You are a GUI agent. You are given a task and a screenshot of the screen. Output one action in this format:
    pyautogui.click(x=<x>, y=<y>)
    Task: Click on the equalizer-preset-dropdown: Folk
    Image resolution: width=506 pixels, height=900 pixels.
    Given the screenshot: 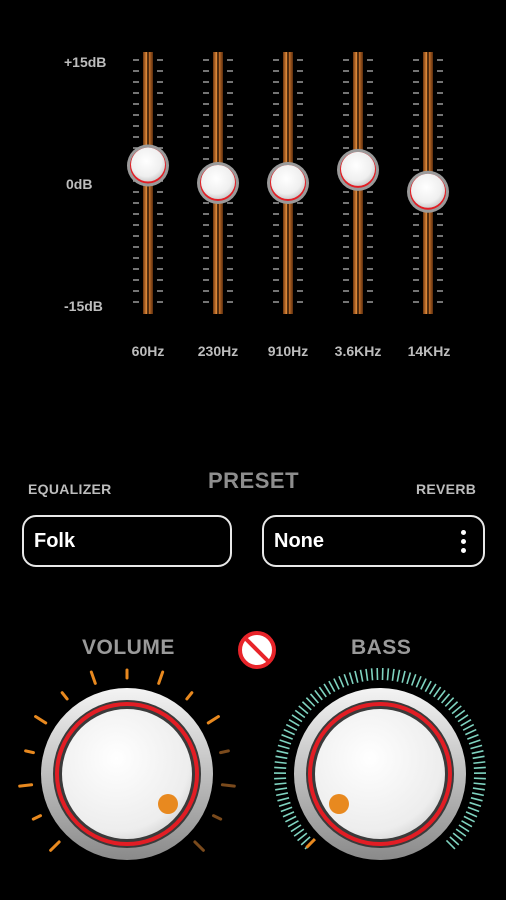 What is the action you would take?
    pyautogui.click(x=127, y=541)
    